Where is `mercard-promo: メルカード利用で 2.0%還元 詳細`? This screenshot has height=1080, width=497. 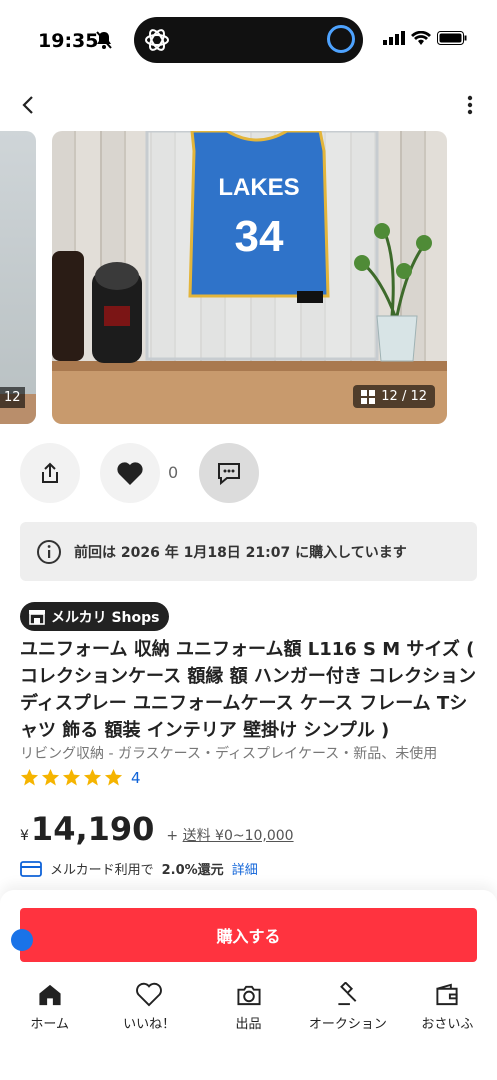 mercard-promo: メルカード利用で 2.0%還元 詳細 is located at coordinates (139, 868).